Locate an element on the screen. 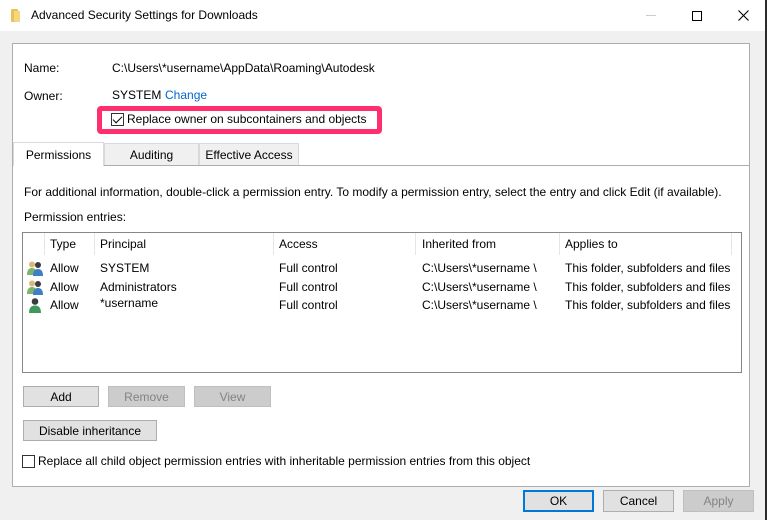 The height and width of the screenshot is (520, 767). remove-button: Remove is located at coordinates (146, 396).